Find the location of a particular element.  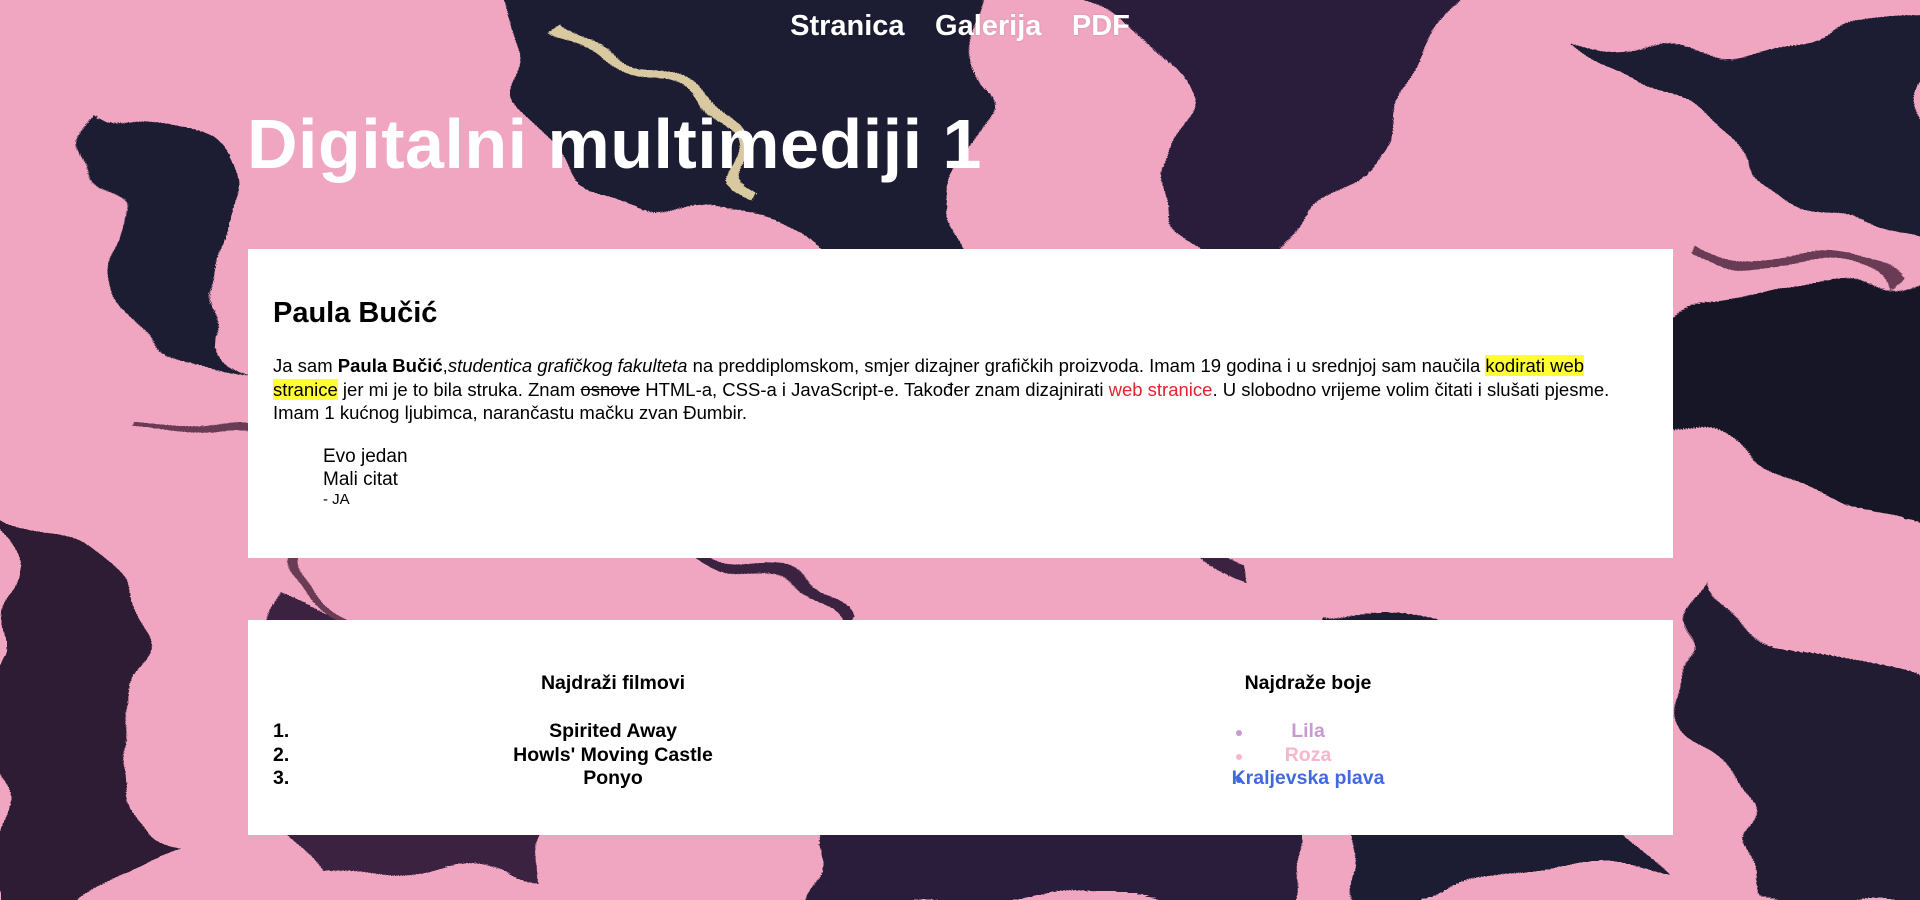

quote-line: Evo jedan is located at coordinates (365, 456).